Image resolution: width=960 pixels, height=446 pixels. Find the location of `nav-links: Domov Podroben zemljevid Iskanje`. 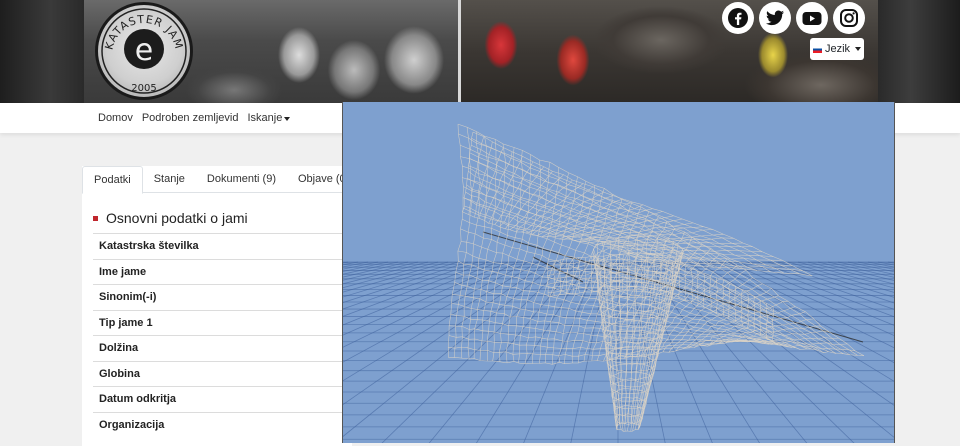

nav-links: Domov Podroben zemljevid Iskanje is located at coordinates (194, 118).